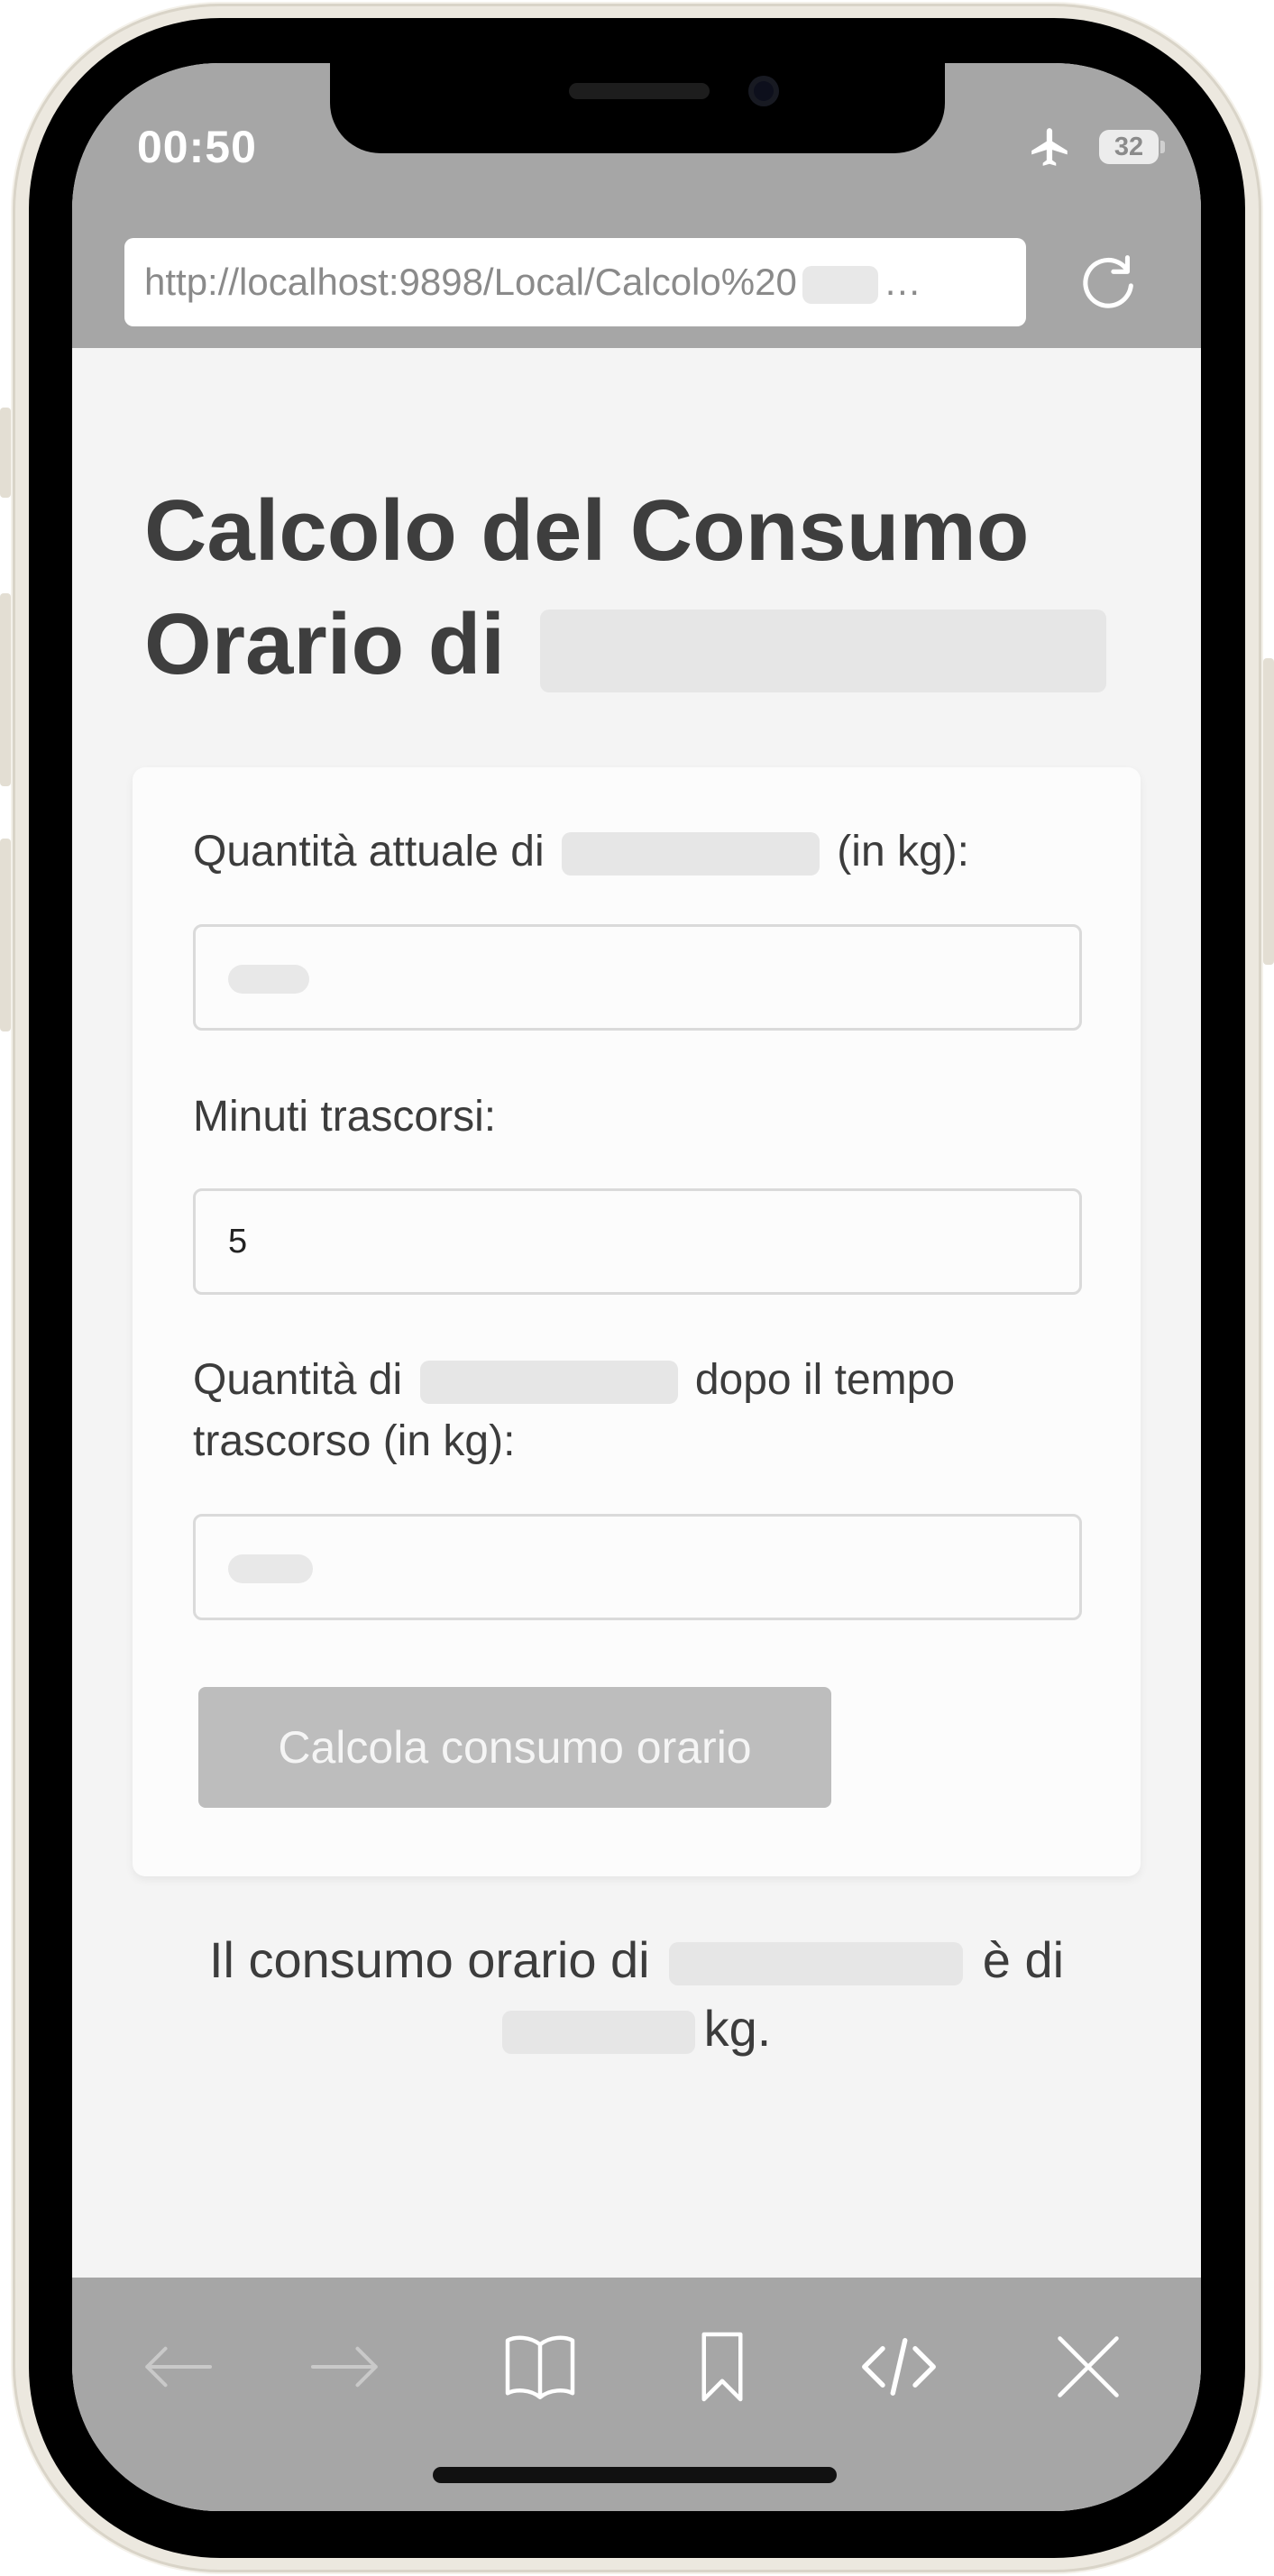  What do you see at coordinates (636, 2394) in the screenshot?
I see `browser-bottom-toolbar` at bounding box center [636, 2394].